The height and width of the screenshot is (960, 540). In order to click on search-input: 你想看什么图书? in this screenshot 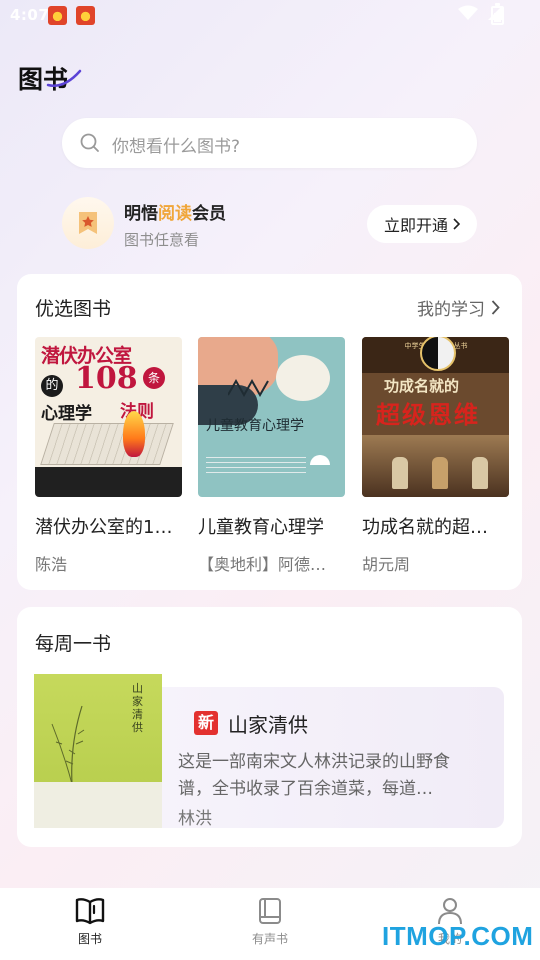, I will do `click(269, 143)`.